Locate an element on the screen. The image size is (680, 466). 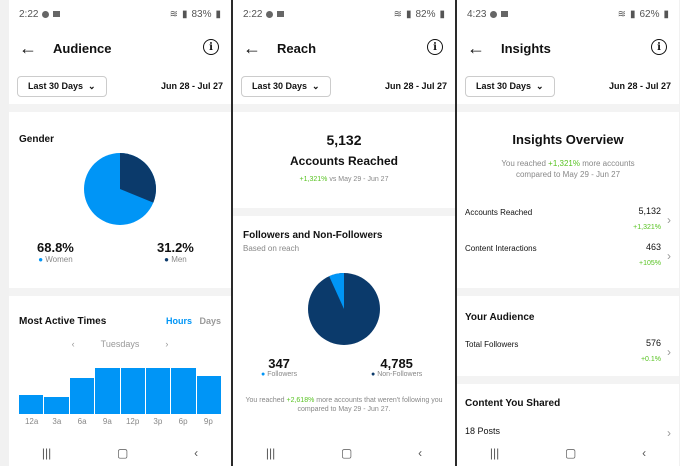
status-bar: 2:22 ≋ ▮ 83% ▮ is located at coordinates (120, 14).